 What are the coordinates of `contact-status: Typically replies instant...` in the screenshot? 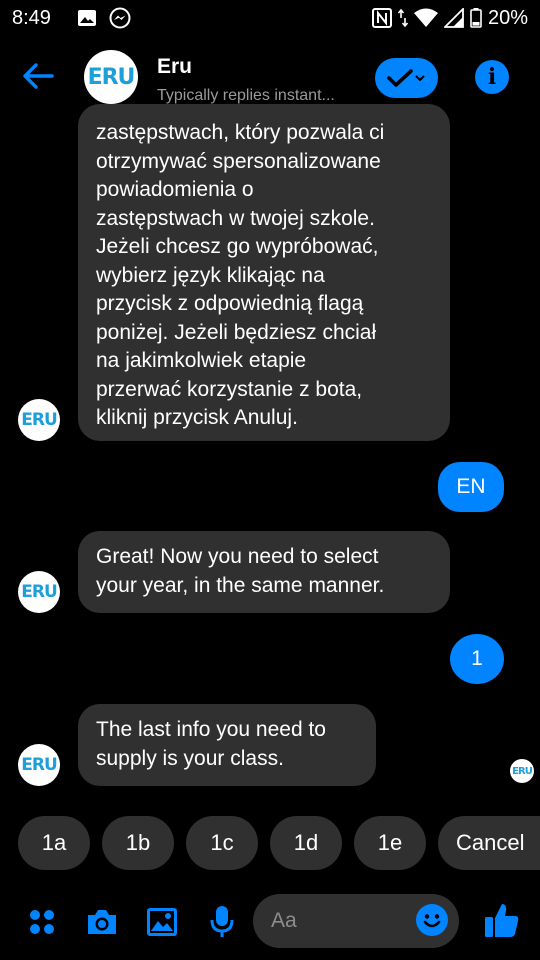 It's located at (246, 95).